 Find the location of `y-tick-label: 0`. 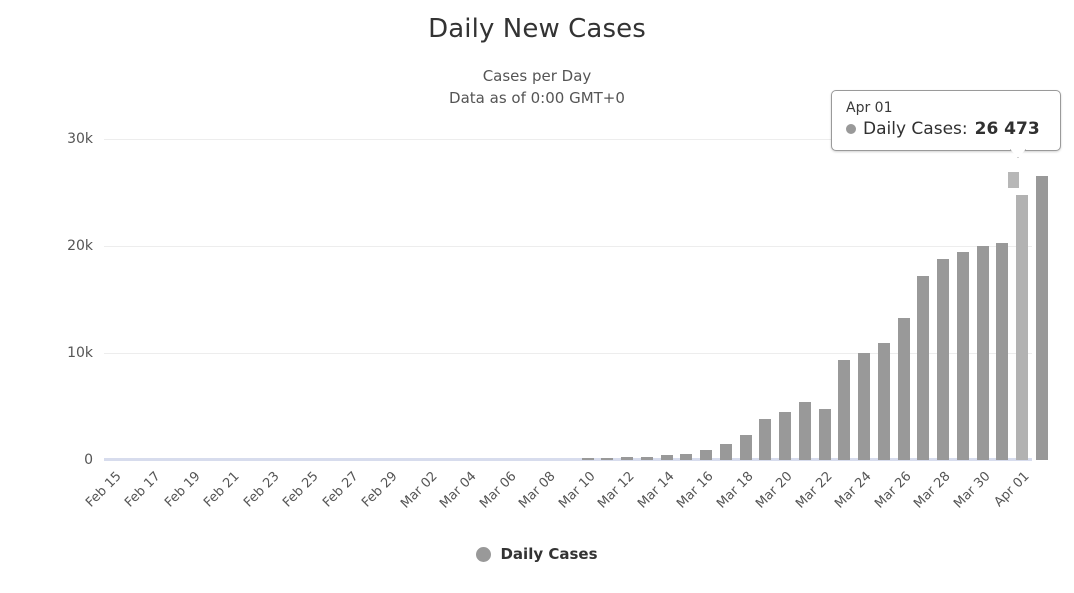

y-tick-label: 0 is located at coordinates (88, 460).